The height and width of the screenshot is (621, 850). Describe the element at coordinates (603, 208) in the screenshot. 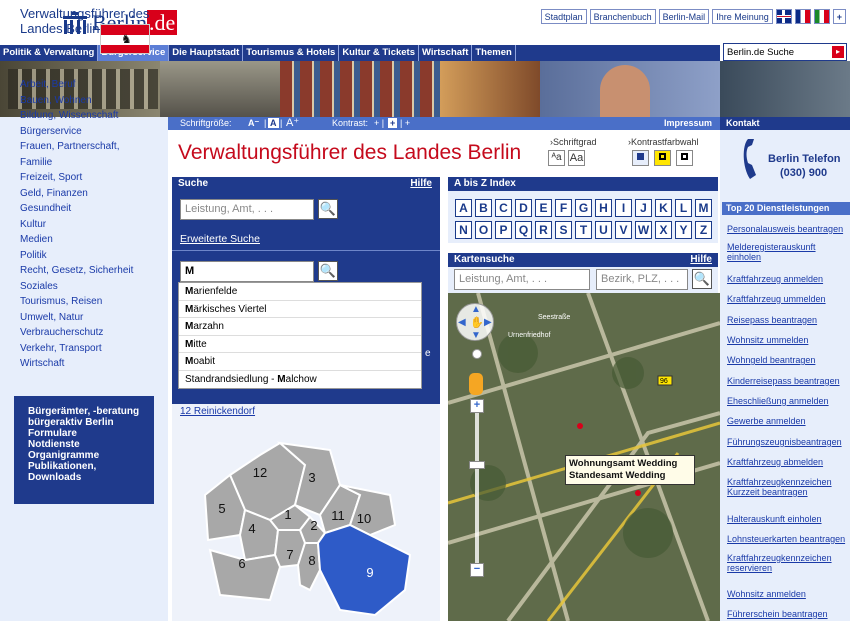

I see `az-letter-h: H` at that location.